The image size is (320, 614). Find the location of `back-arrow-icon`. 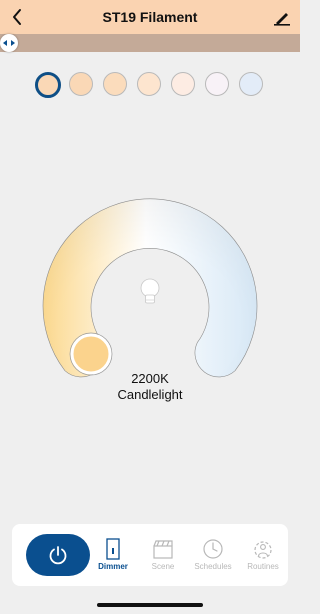

back-arrow-icon is located at coordinates (18, 17).